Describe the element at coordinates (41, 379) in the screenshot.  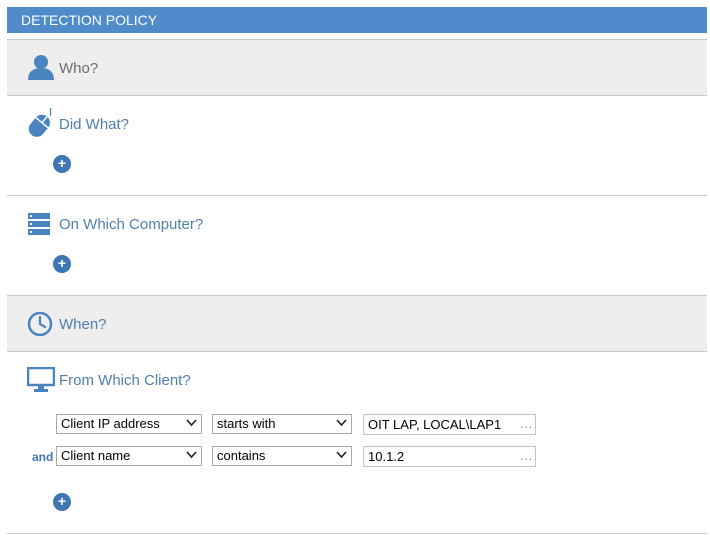
I see `monitor-icon` at that location.